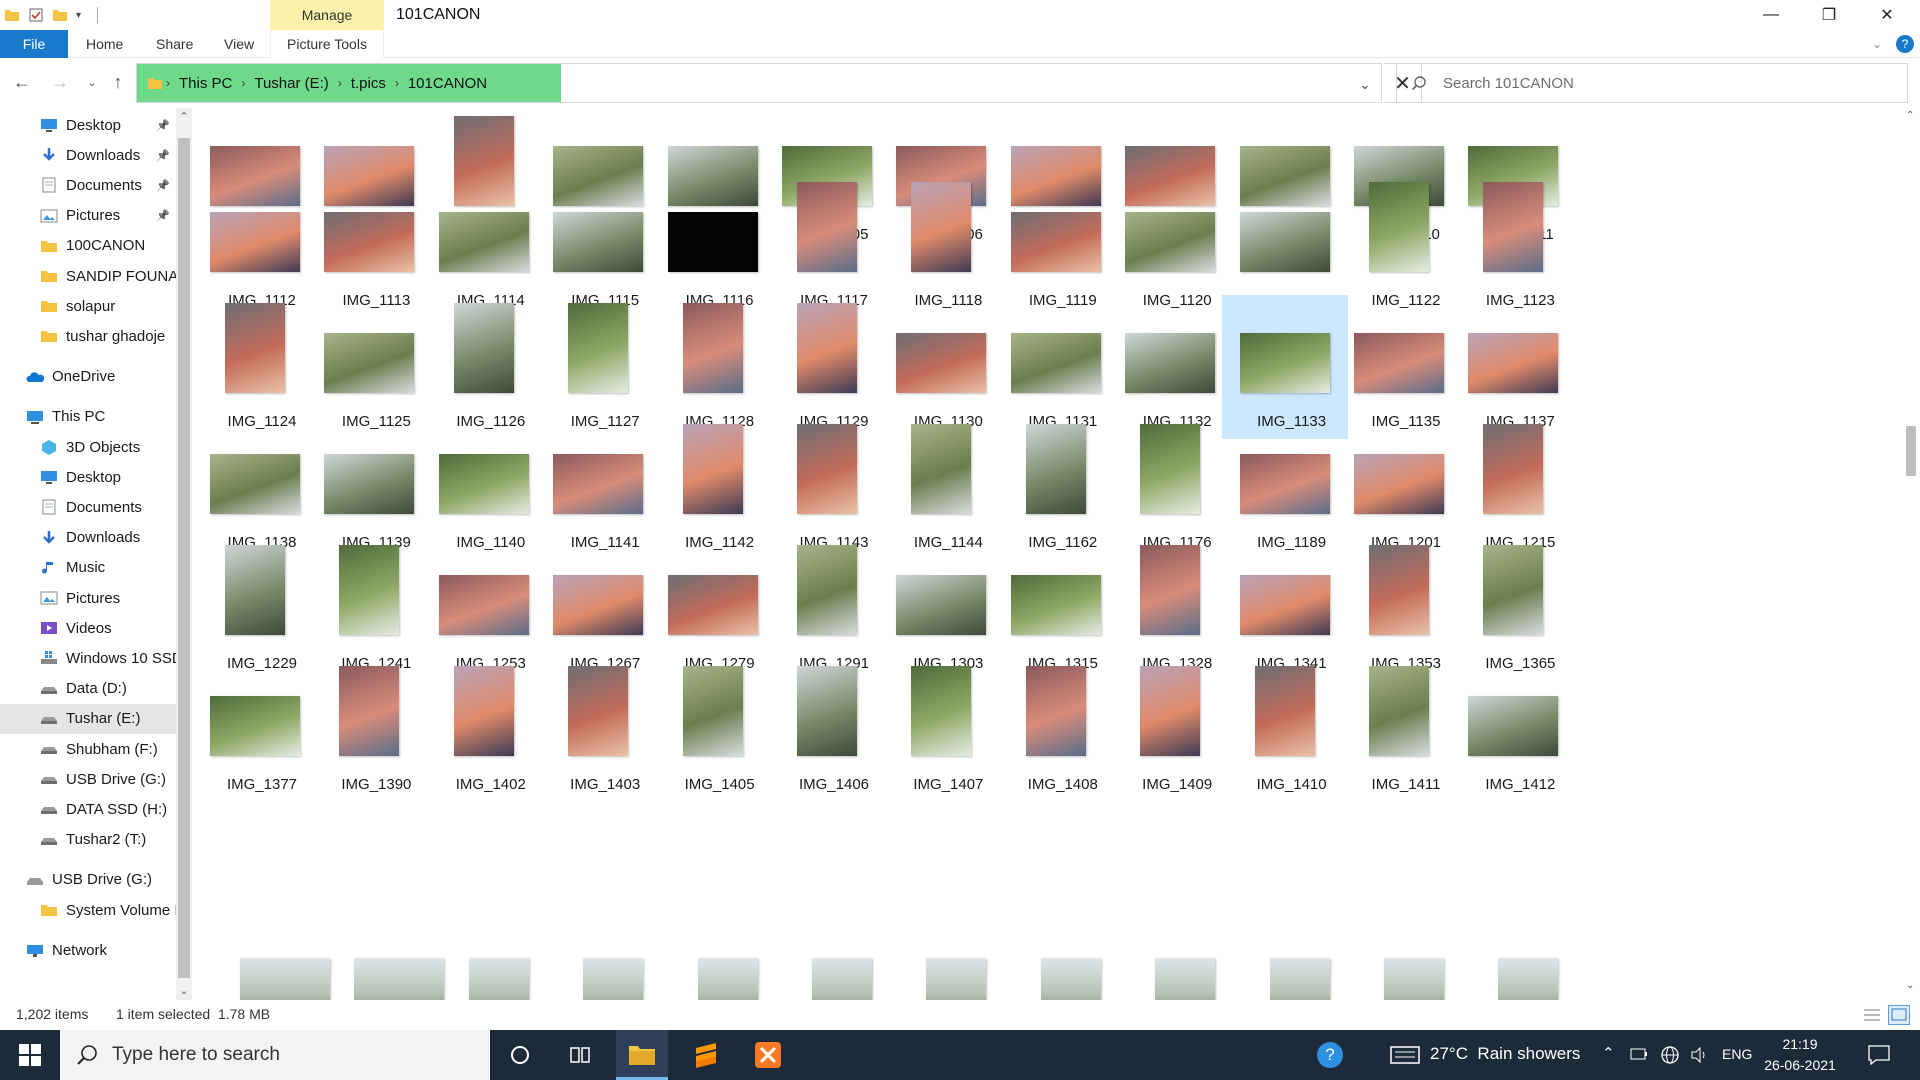 Image resolution: width=1920 pixels, height=1080 pixels. What do you see at coordinates (1872, 1015) in the screenshot?
I see `details-view-icon` at bounding box center [1872, 1015].